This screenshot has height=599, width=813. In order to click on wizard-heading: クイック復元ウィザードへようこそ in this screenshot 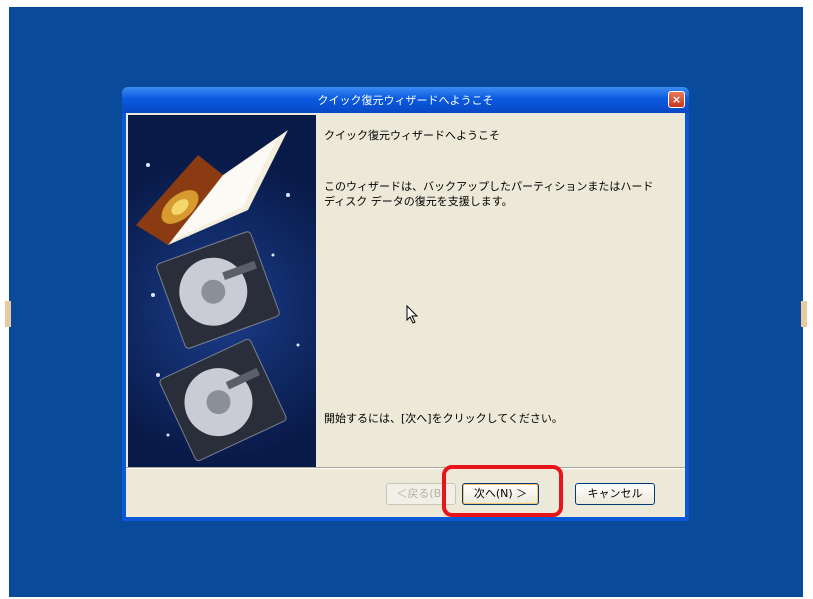, I will do `click(412, 135)`.